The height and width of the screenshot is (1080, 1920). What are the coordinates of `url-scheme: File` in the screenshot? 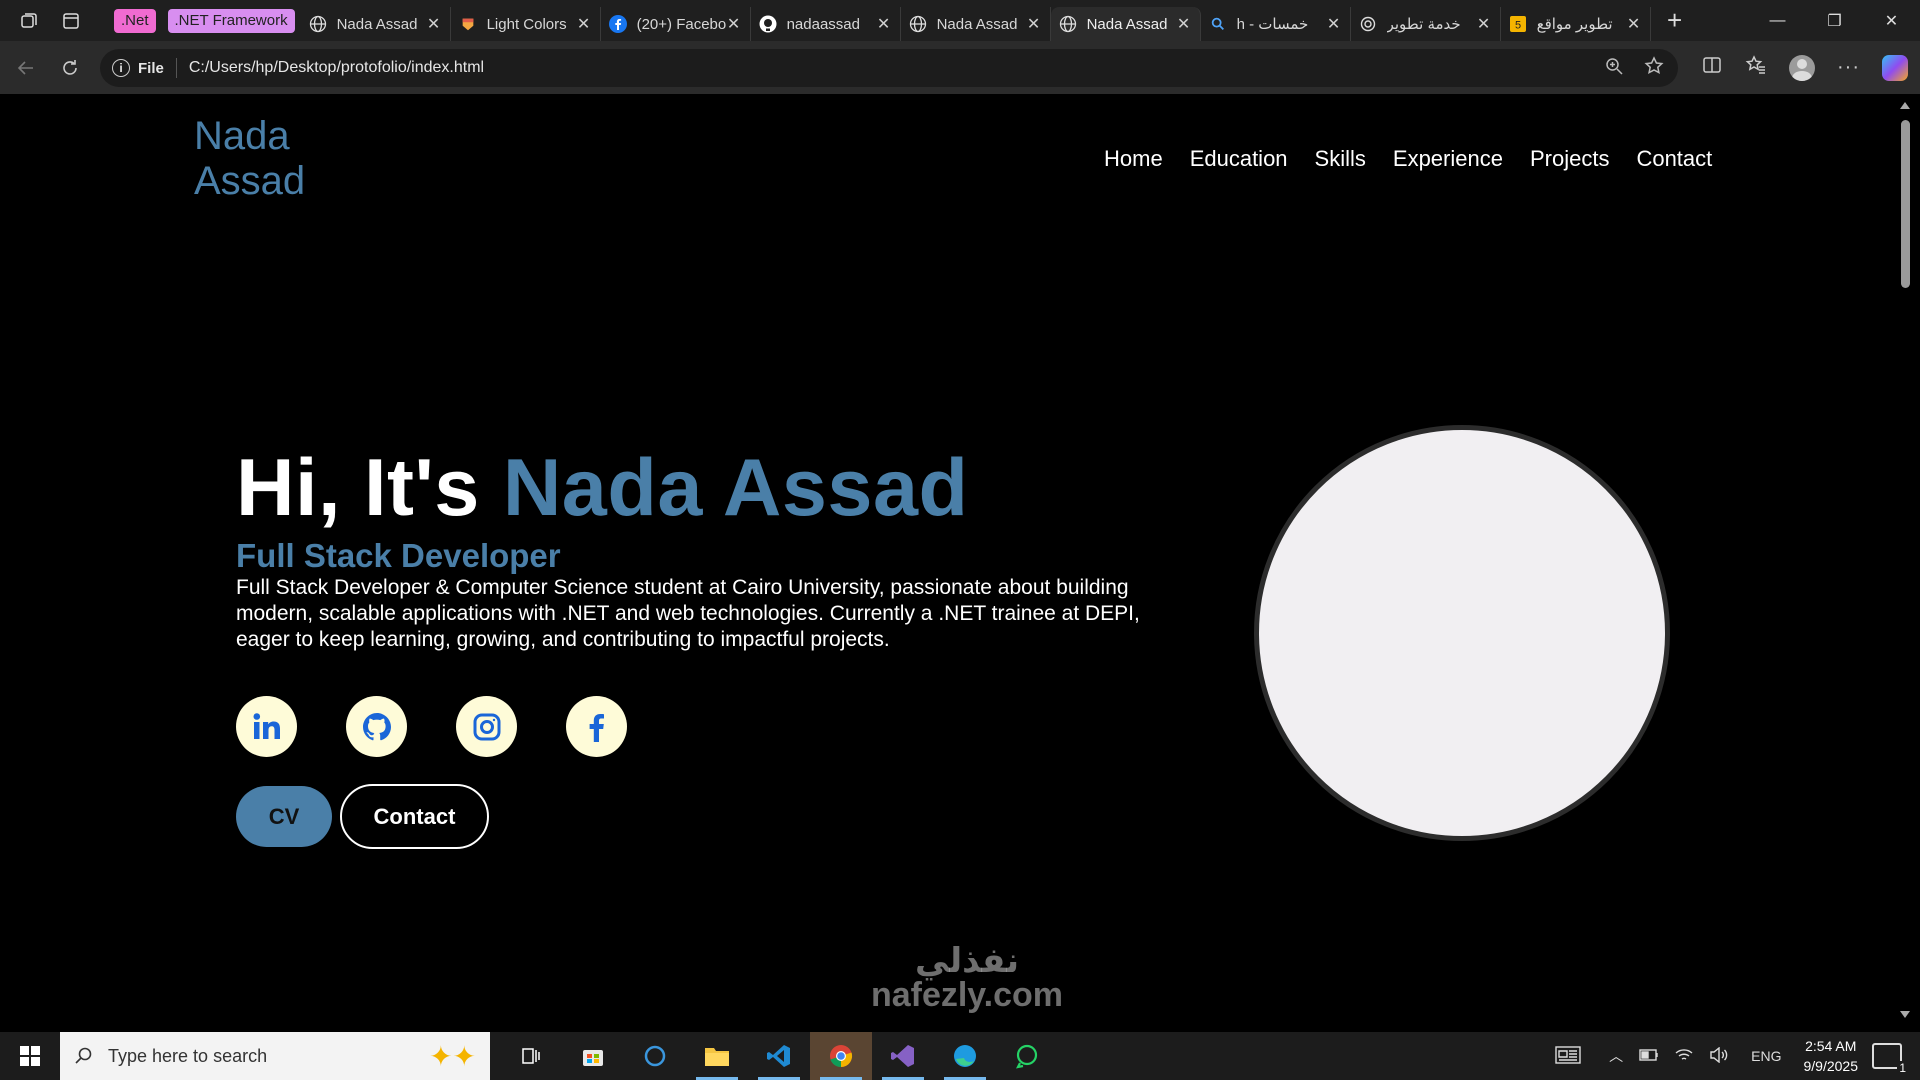 It's located at (151, 68).